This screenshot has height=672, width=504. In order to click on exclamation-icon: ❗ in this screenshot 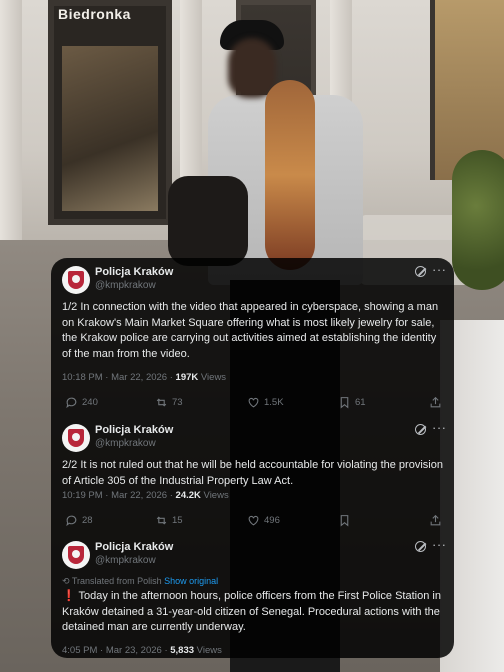, I will do `click(69, 596)`.